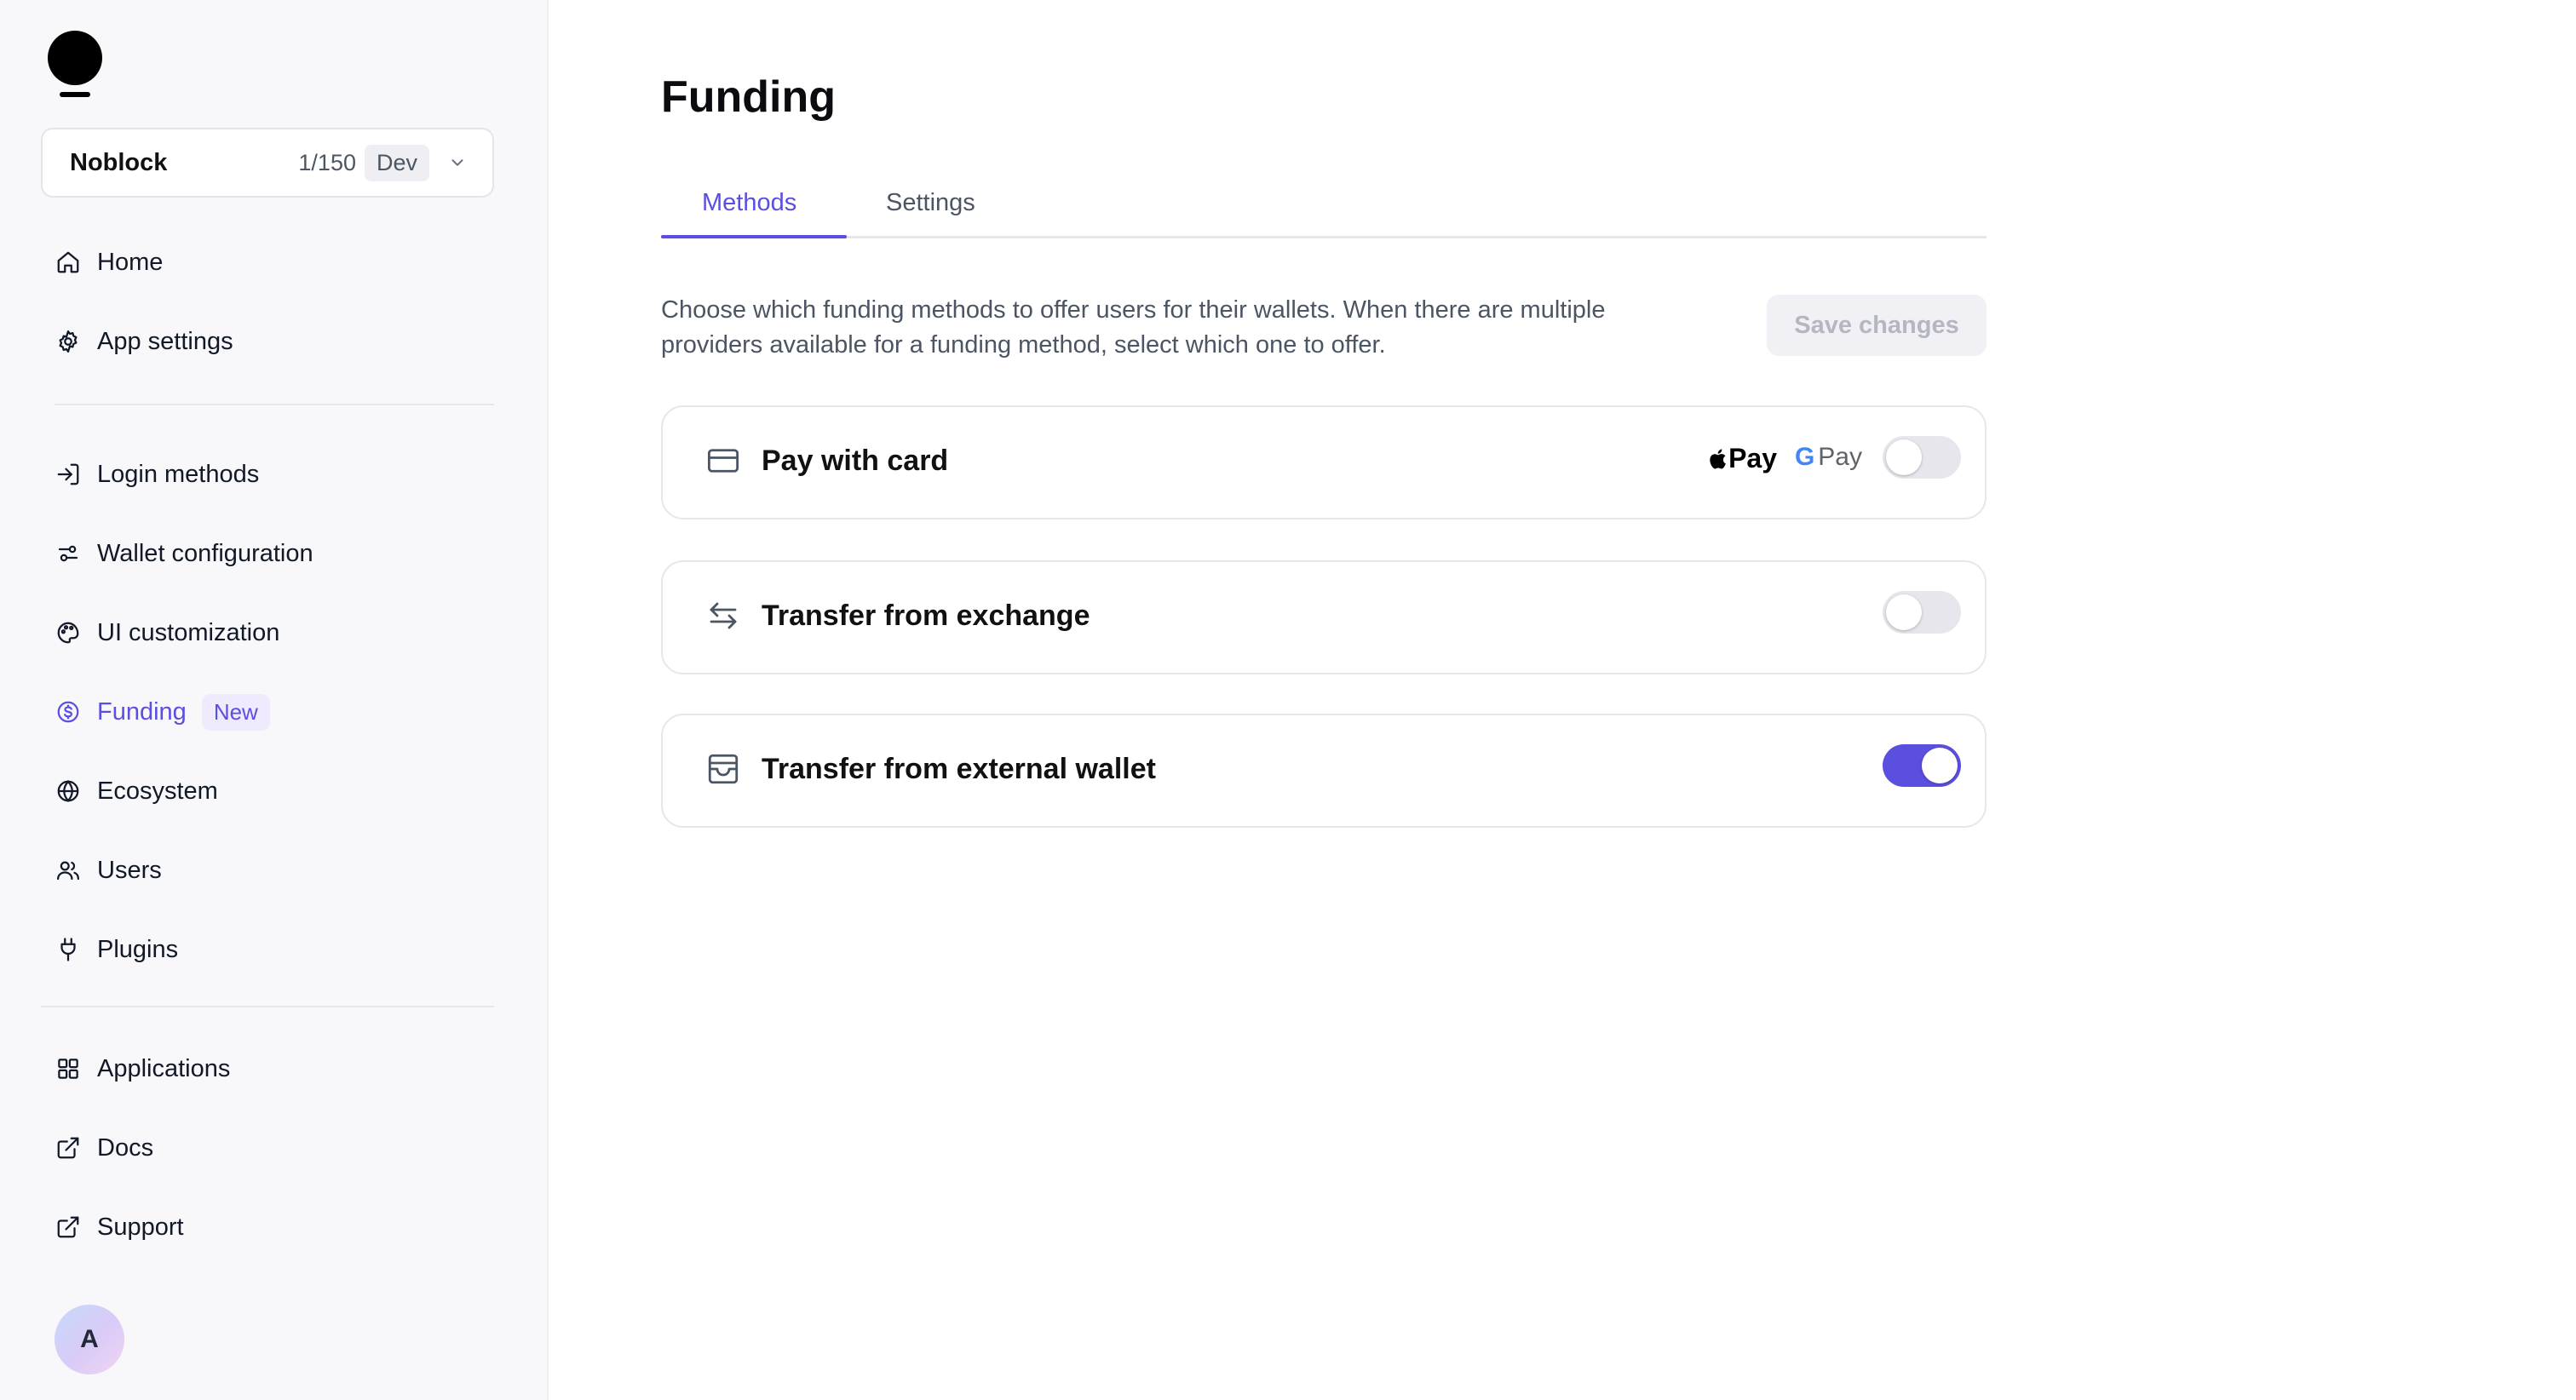 The width and height of the screenshot is (2576, 1400). Describe the element at coordinates (1324, 771) in the screenshot. I see `funding-method-card-transfer-from-external-wallet: Transfer from external wallet` at that location.